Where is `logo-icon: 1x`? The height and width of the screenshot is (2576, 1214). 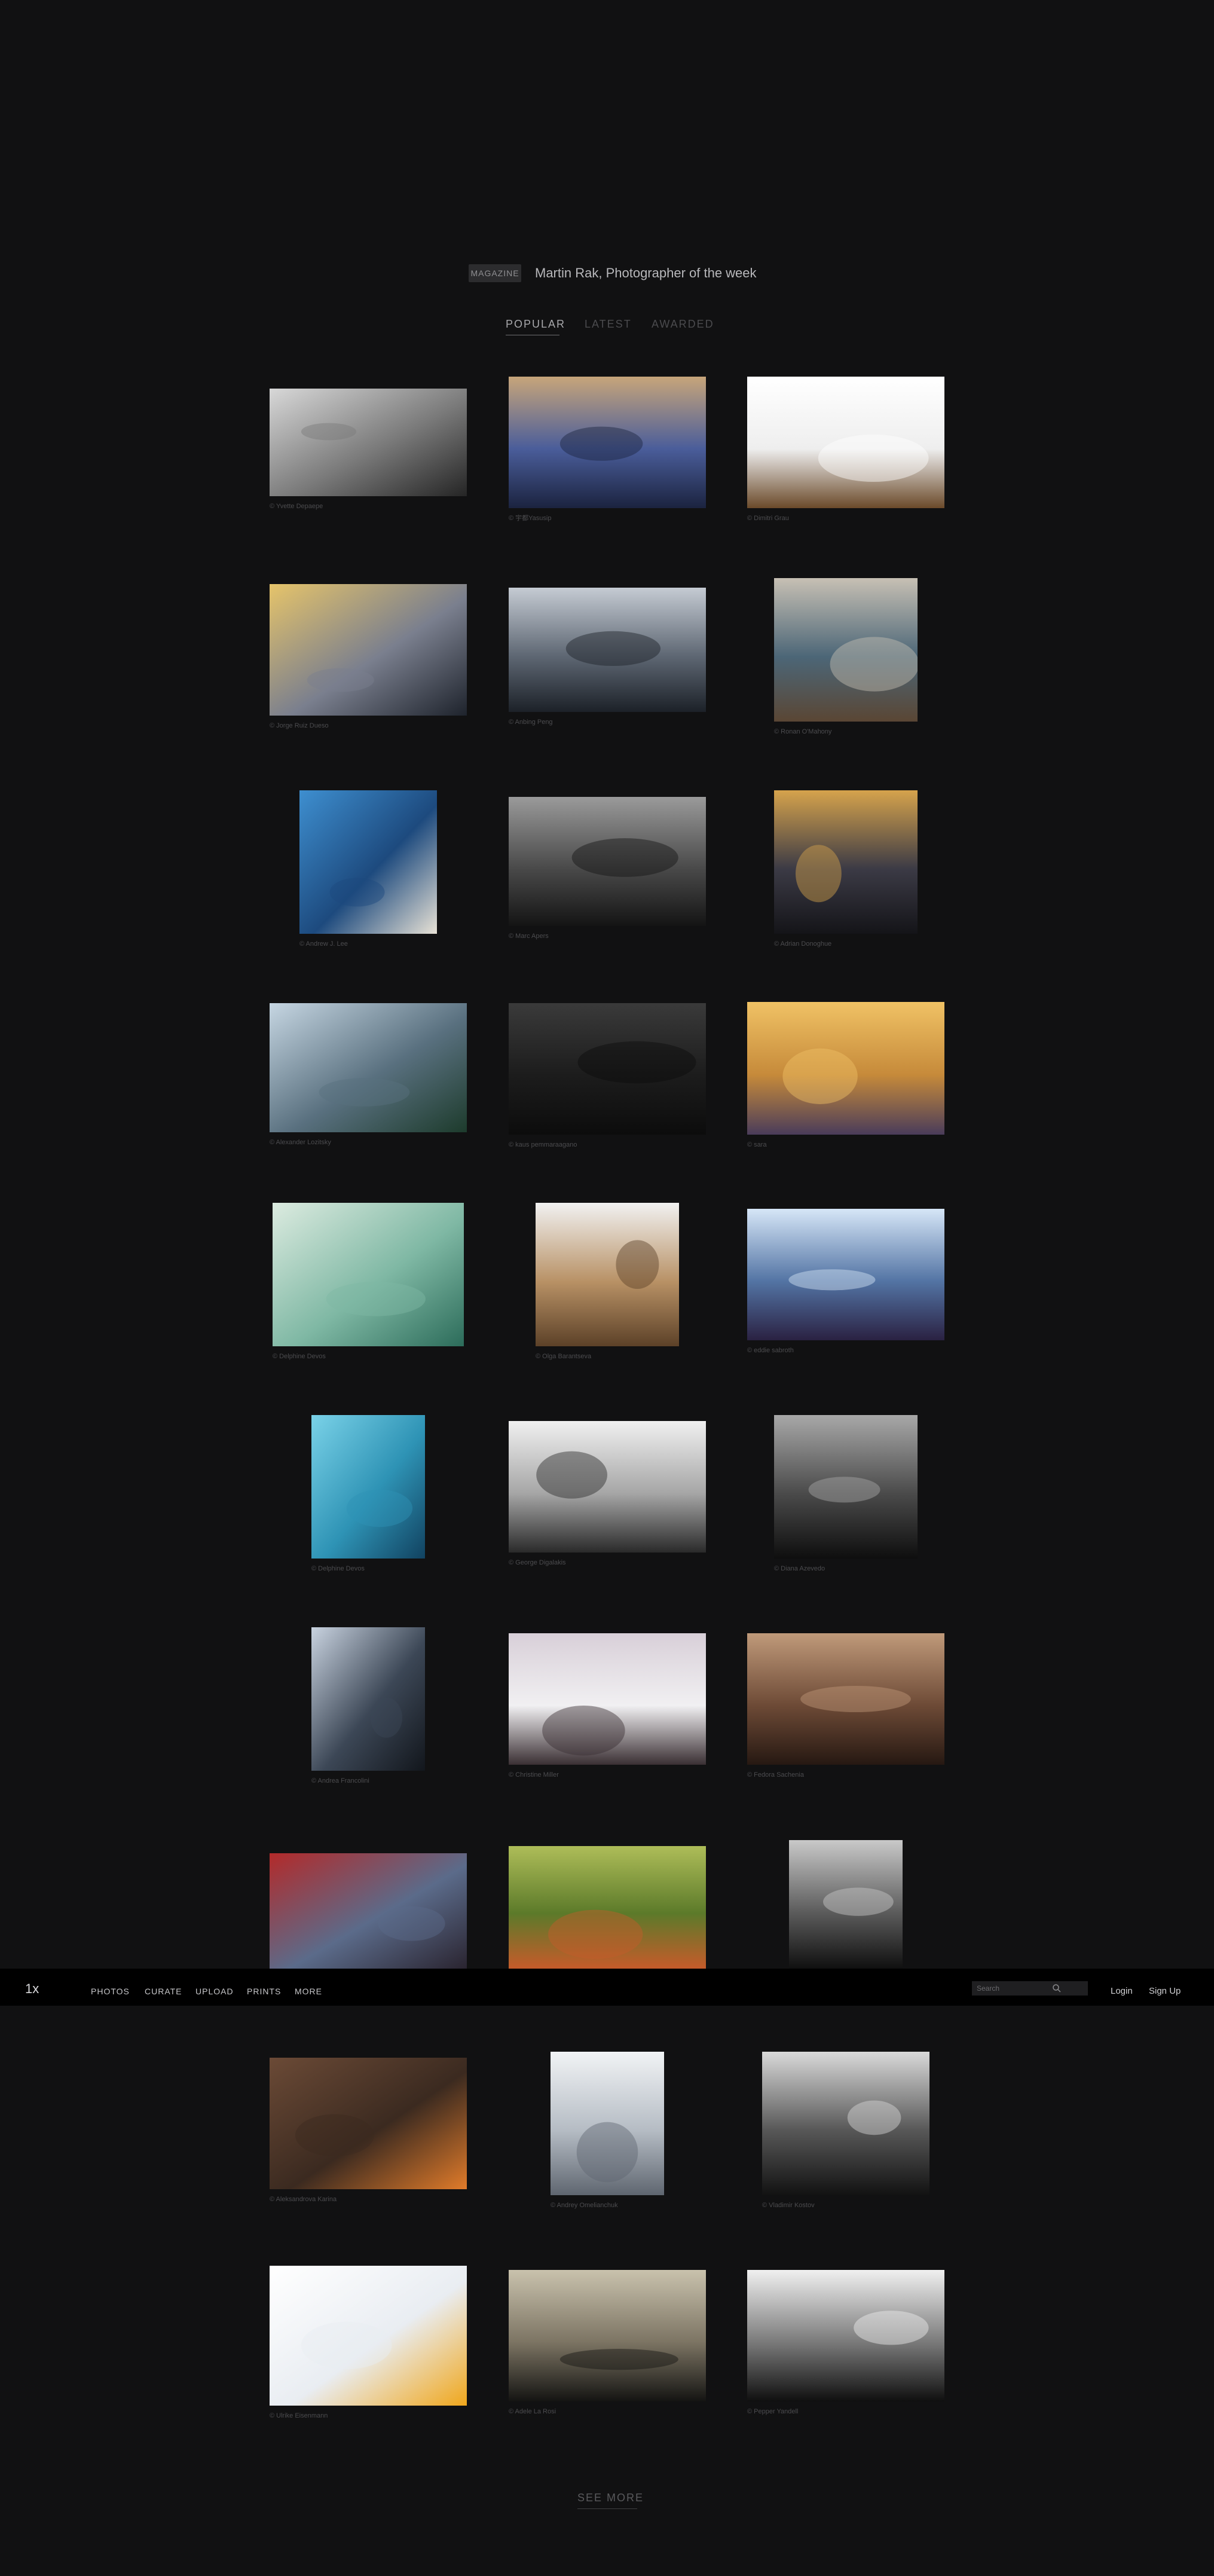 logo-icon: 1x is located at coordinates (32, 1989).